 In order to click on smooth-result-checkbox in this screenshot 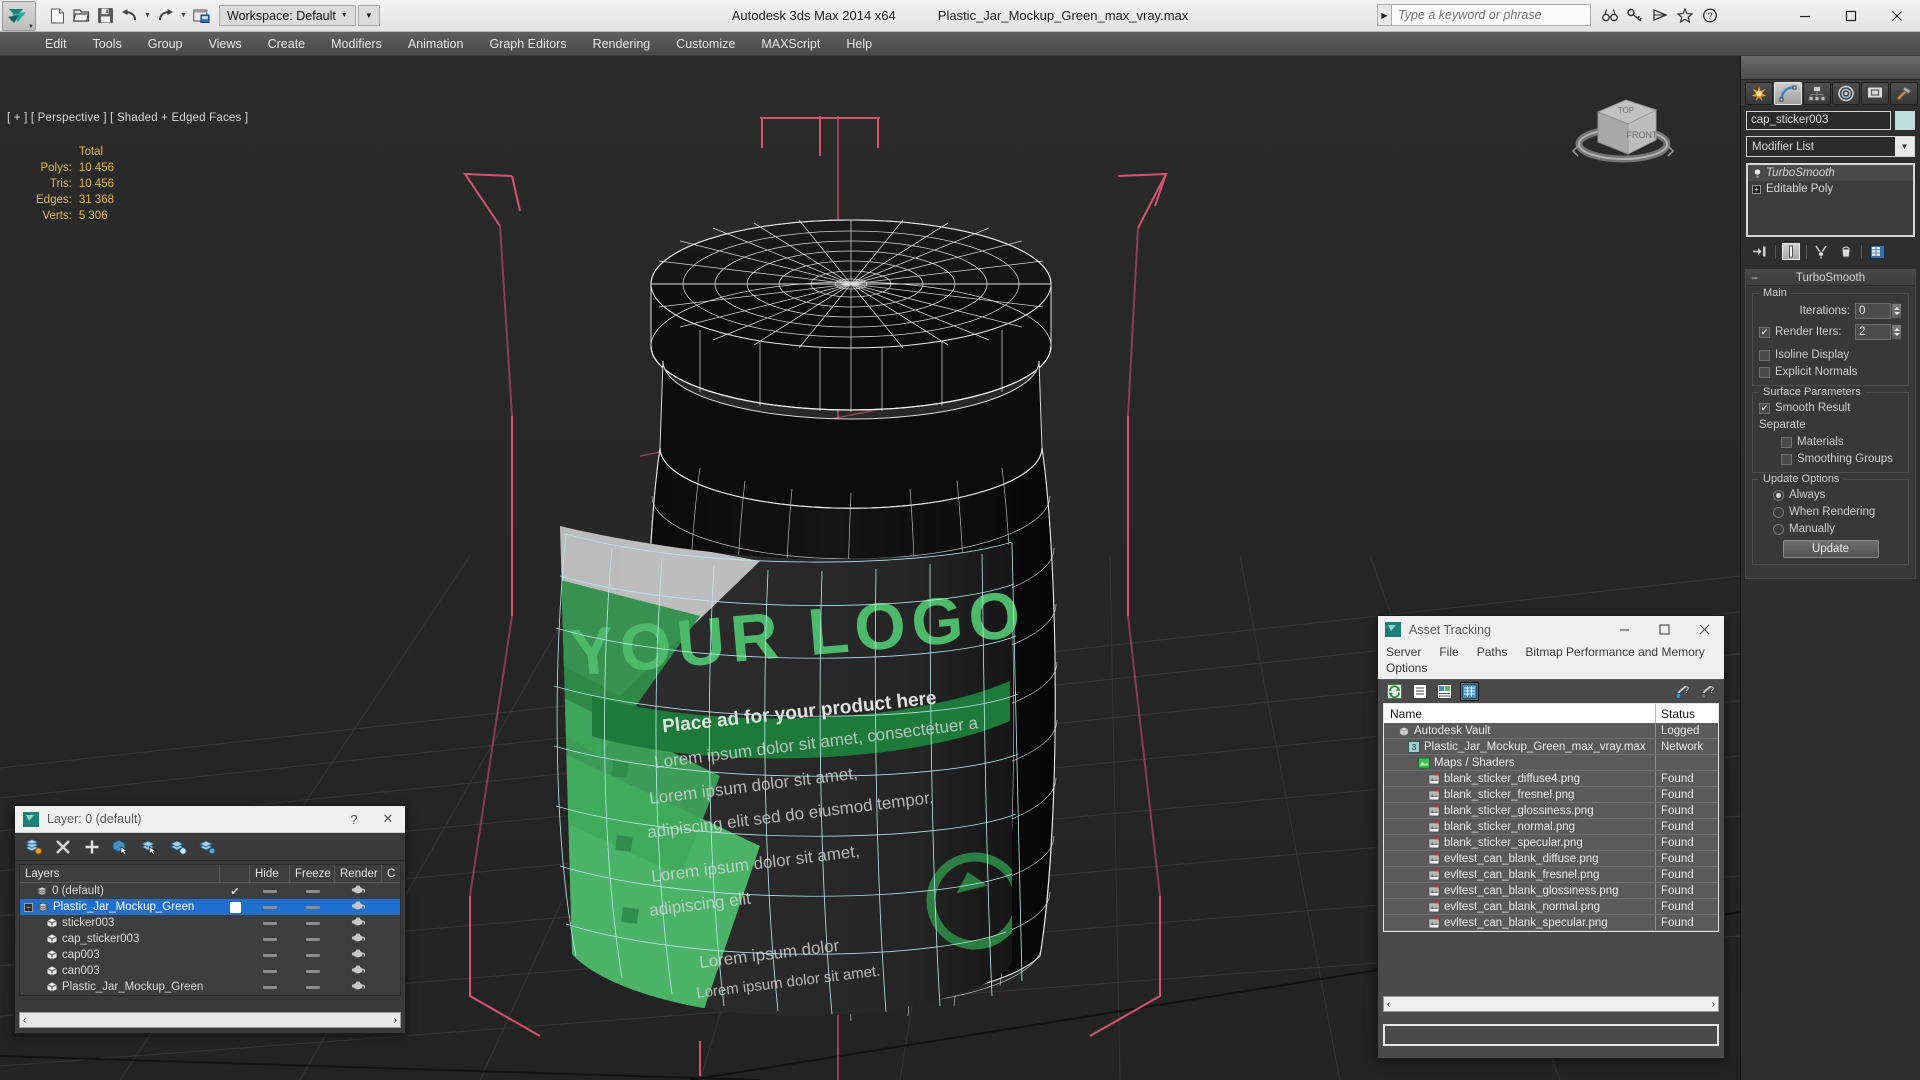, I will do `click(1764, 408)`.